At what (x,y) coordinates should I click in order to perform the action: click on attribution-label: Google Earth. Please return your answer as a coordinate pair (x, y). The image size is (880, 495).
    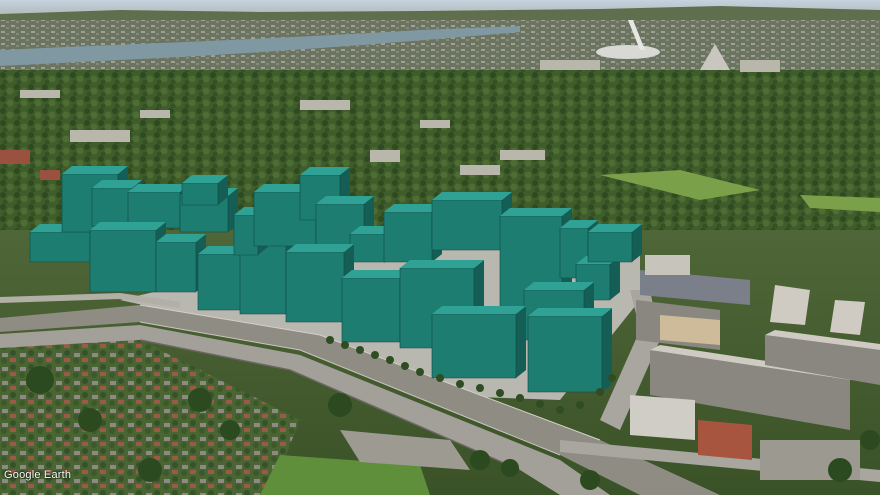
    Looking at the image, I should click on (38, 475).